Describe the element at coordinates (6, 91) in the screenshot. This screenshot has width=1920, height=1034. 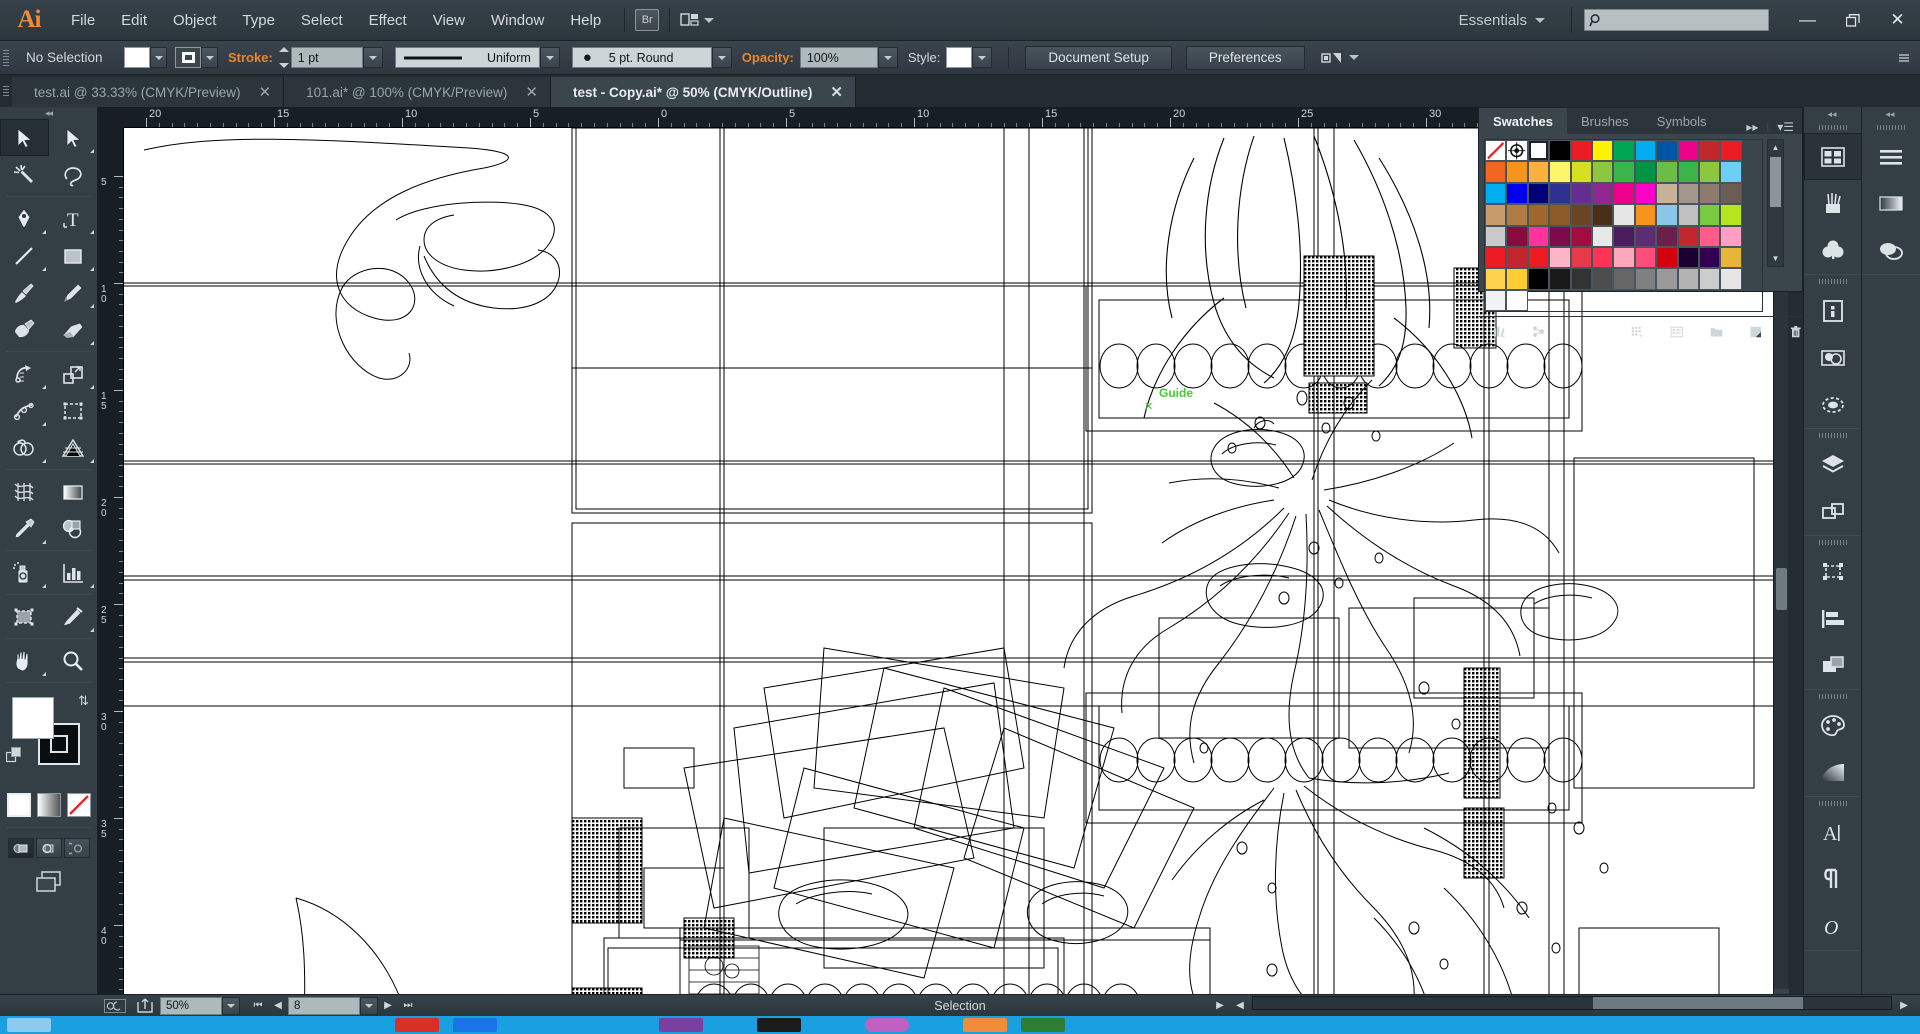
I see `tab-bar-grip` at that location.